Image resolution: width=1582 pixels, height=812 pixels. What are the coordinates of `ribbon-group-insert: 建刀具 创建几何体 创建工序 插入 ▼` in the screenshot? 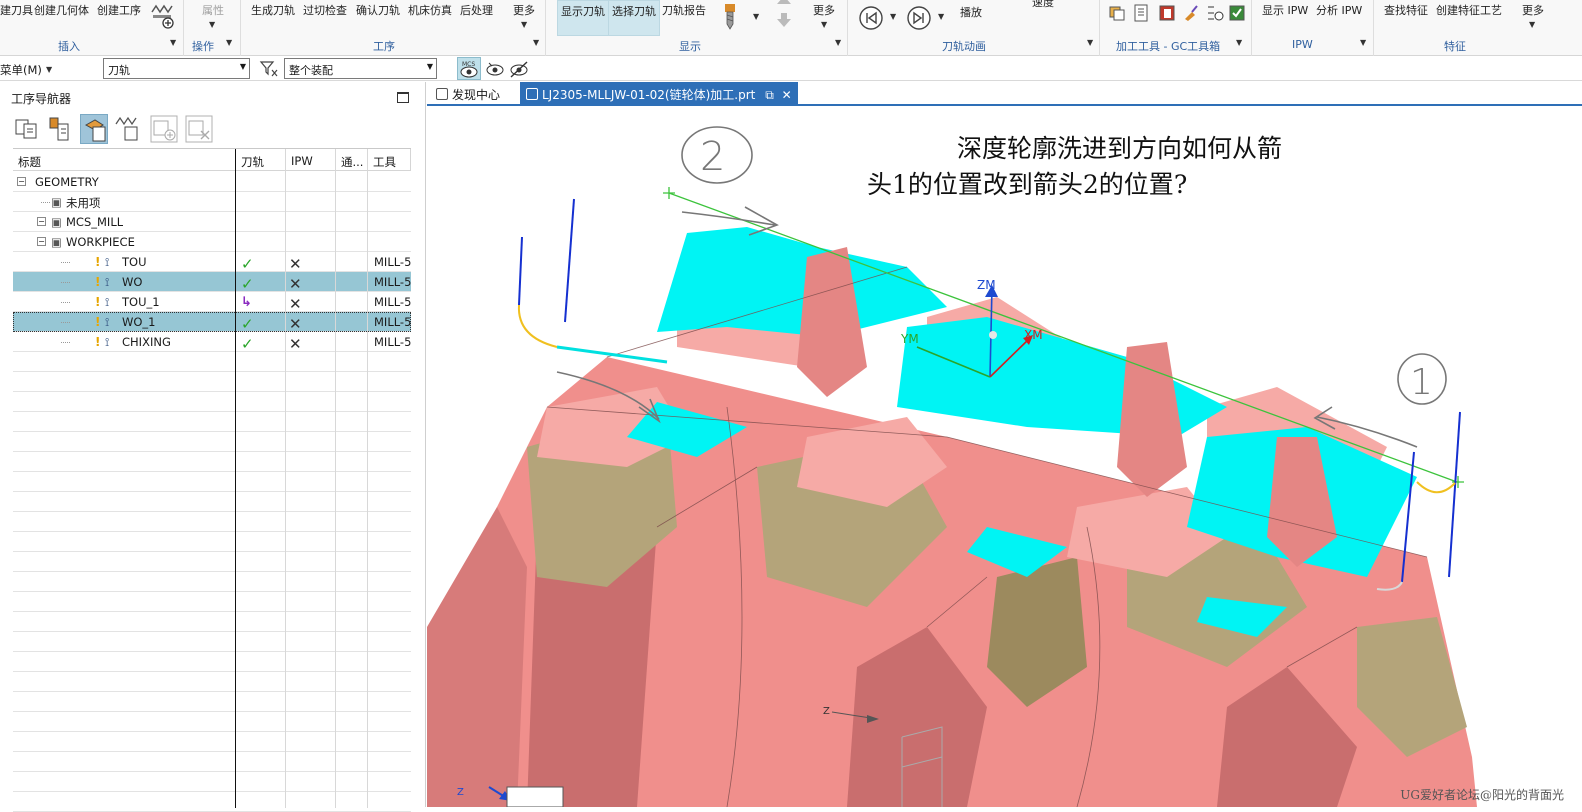 It's located at (92, 28).